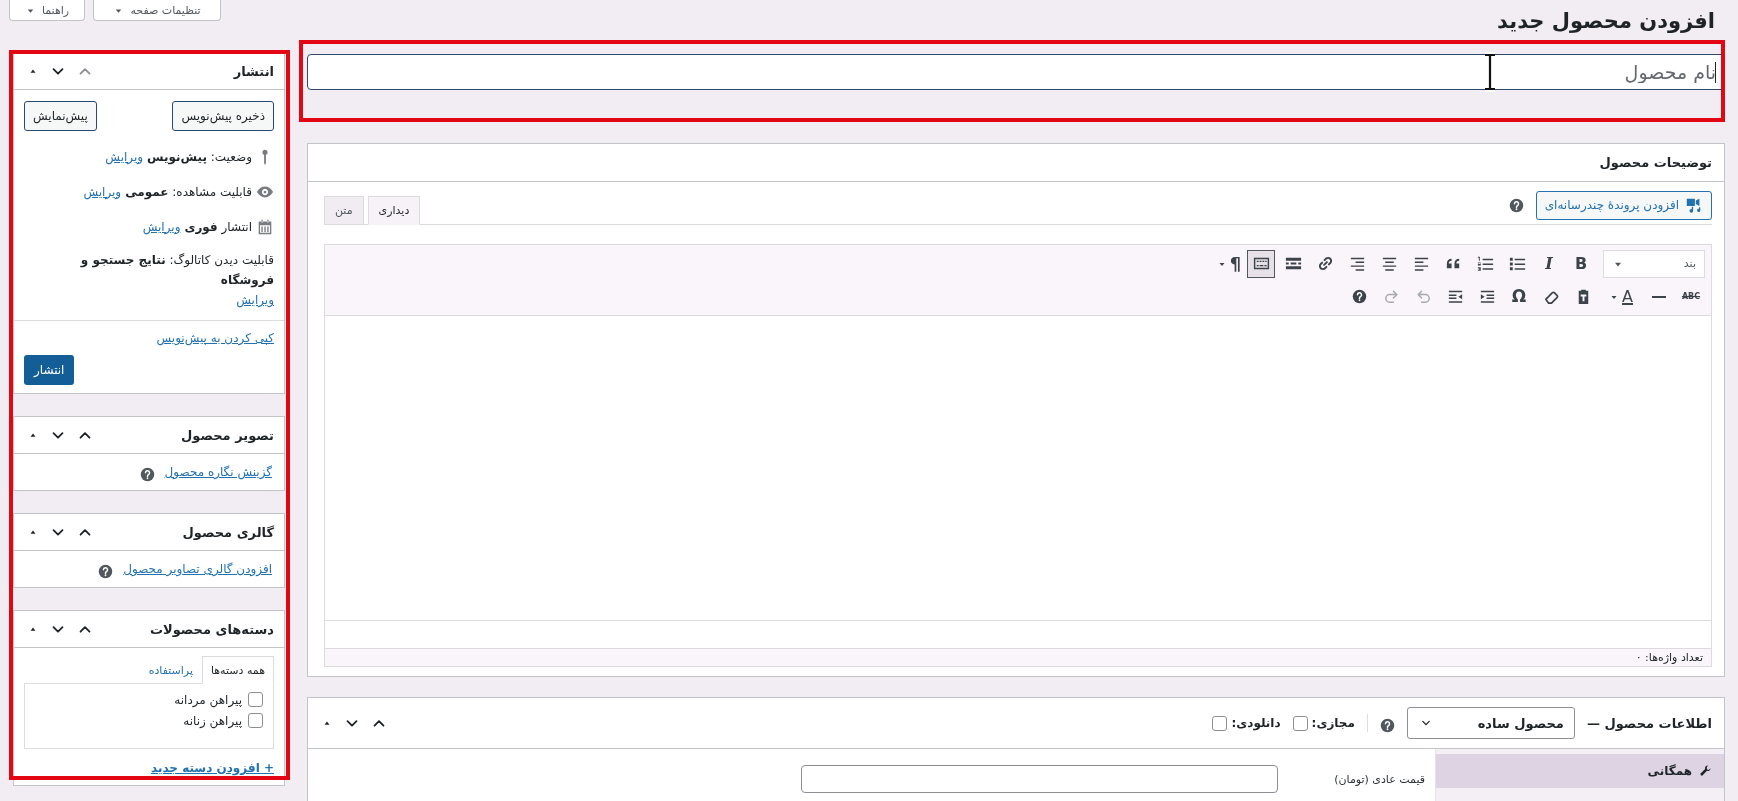 Image resolution: width=1738 pixels, height=801 pixels. What do you see at coordinates (188, 191) in the screenshot?
I see `publish-setting: قابلیت مشاهده: عمومی` at bounding box center [188, 191].